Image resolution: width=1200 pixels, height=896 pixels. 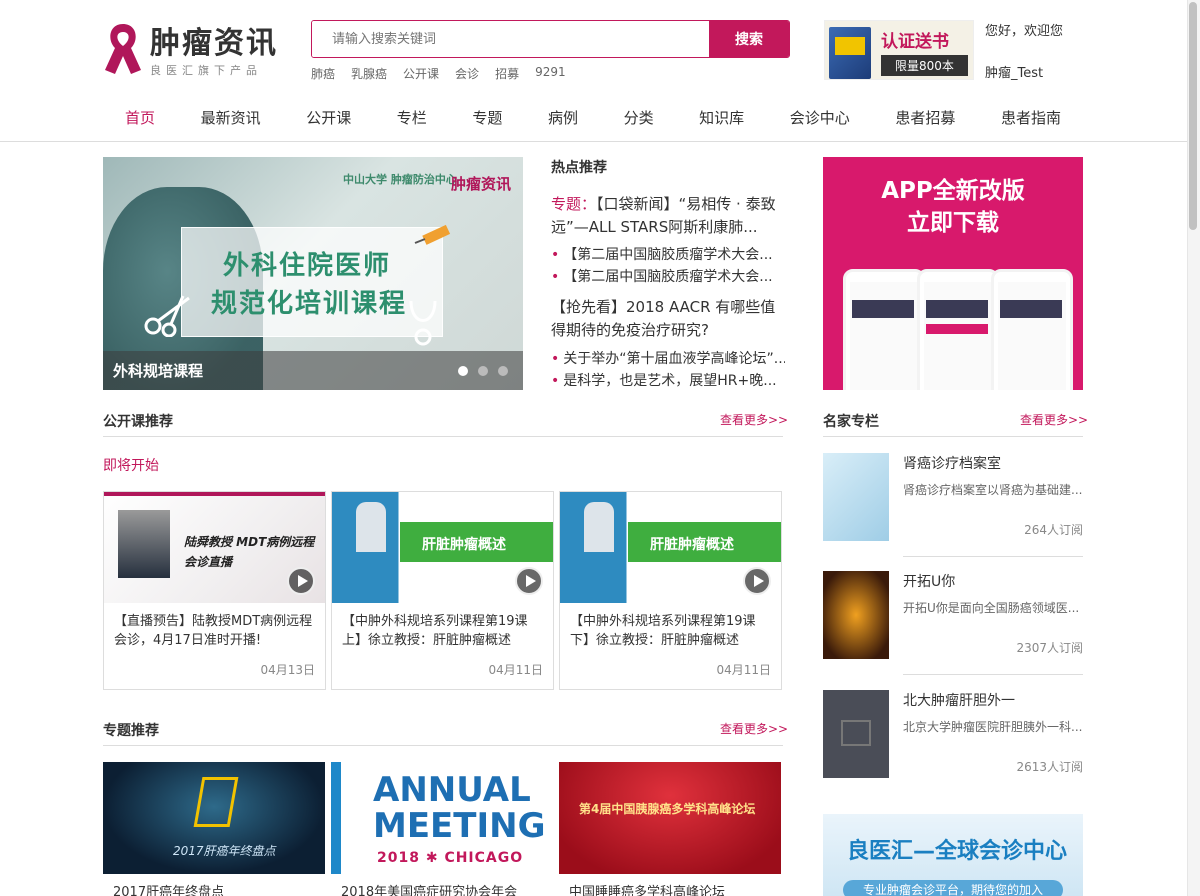 What do you see at coordinates (647, 888) in the screenshot?
I see `topic-caption: 中国睡睡癌多学科高峰论坛` at bounding box center [647, 888].